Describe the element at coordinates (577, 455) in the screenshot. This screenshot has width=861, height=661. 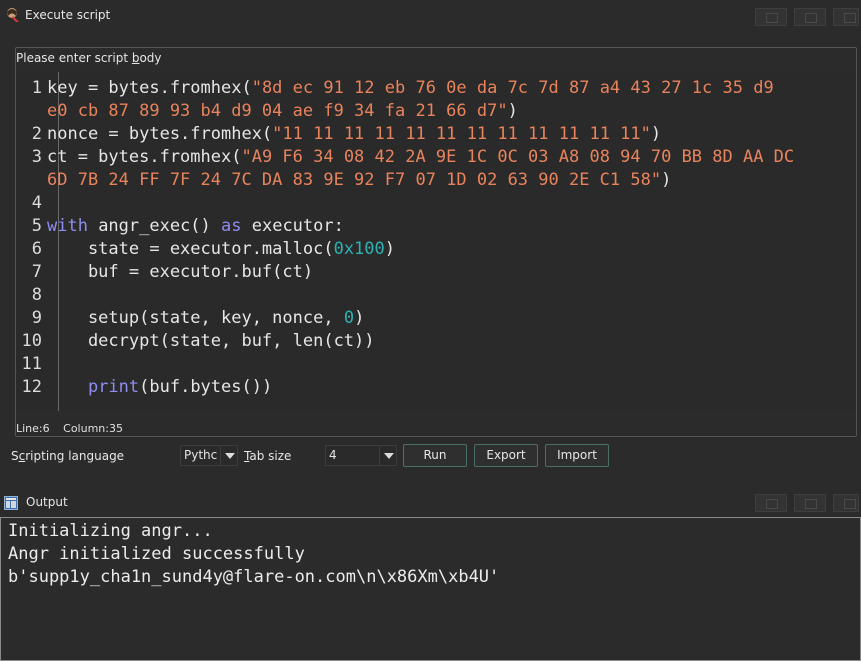
I see `import-button: Import` at that location.